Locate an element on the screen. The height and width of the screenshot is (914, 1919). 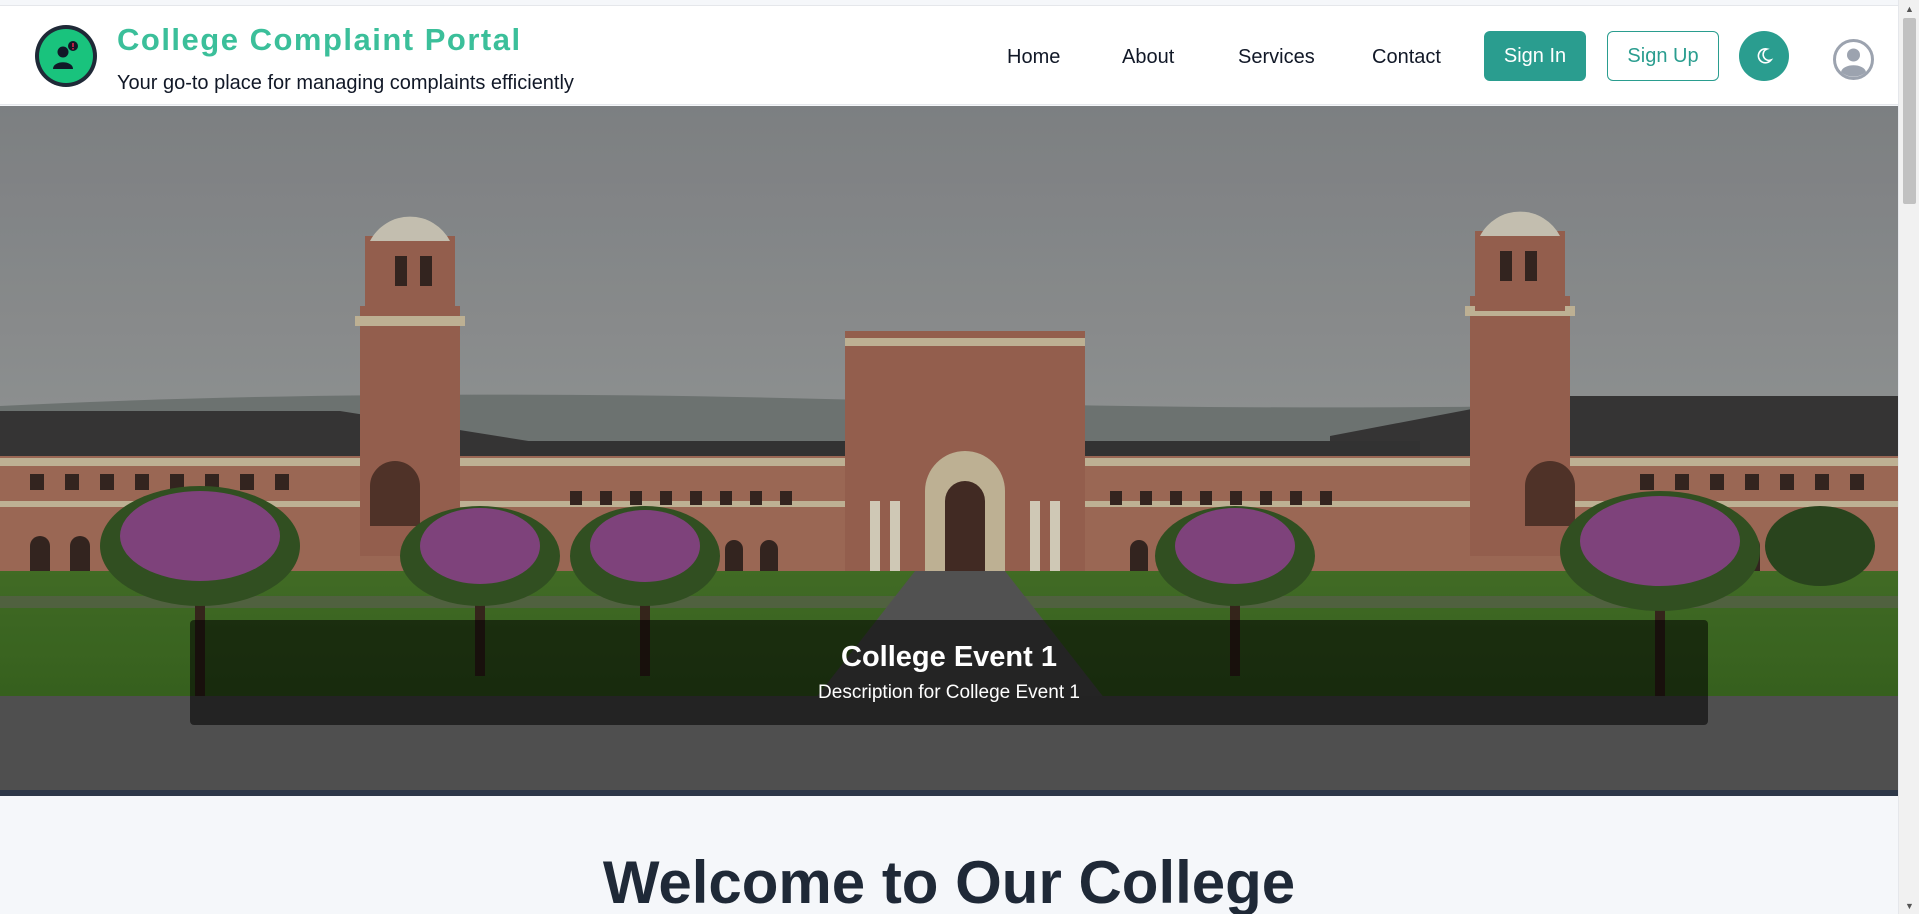
nav-services: Services is located at coordinates (1276, 57).